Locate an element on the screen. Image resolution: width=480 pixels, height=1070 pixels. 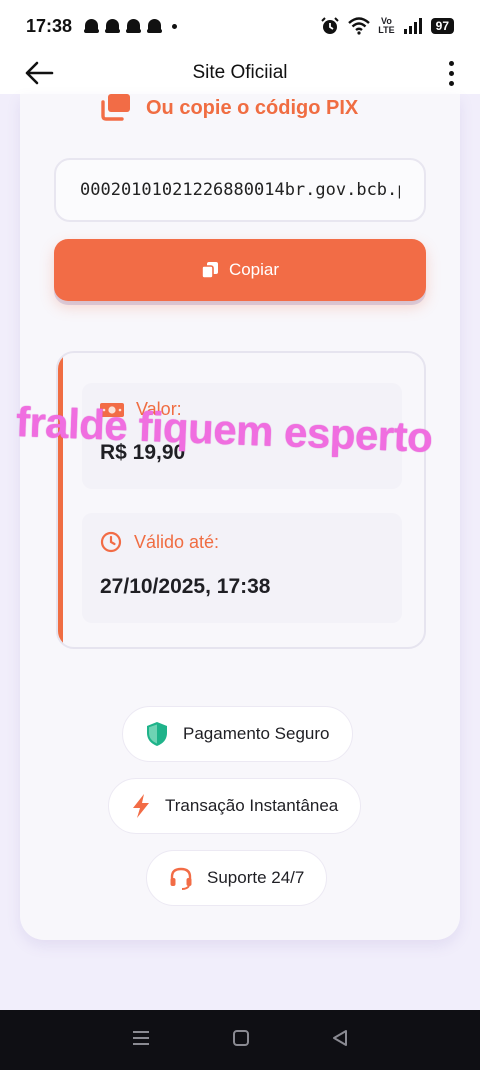
pix-code-input is located at coordinates (240, 190).